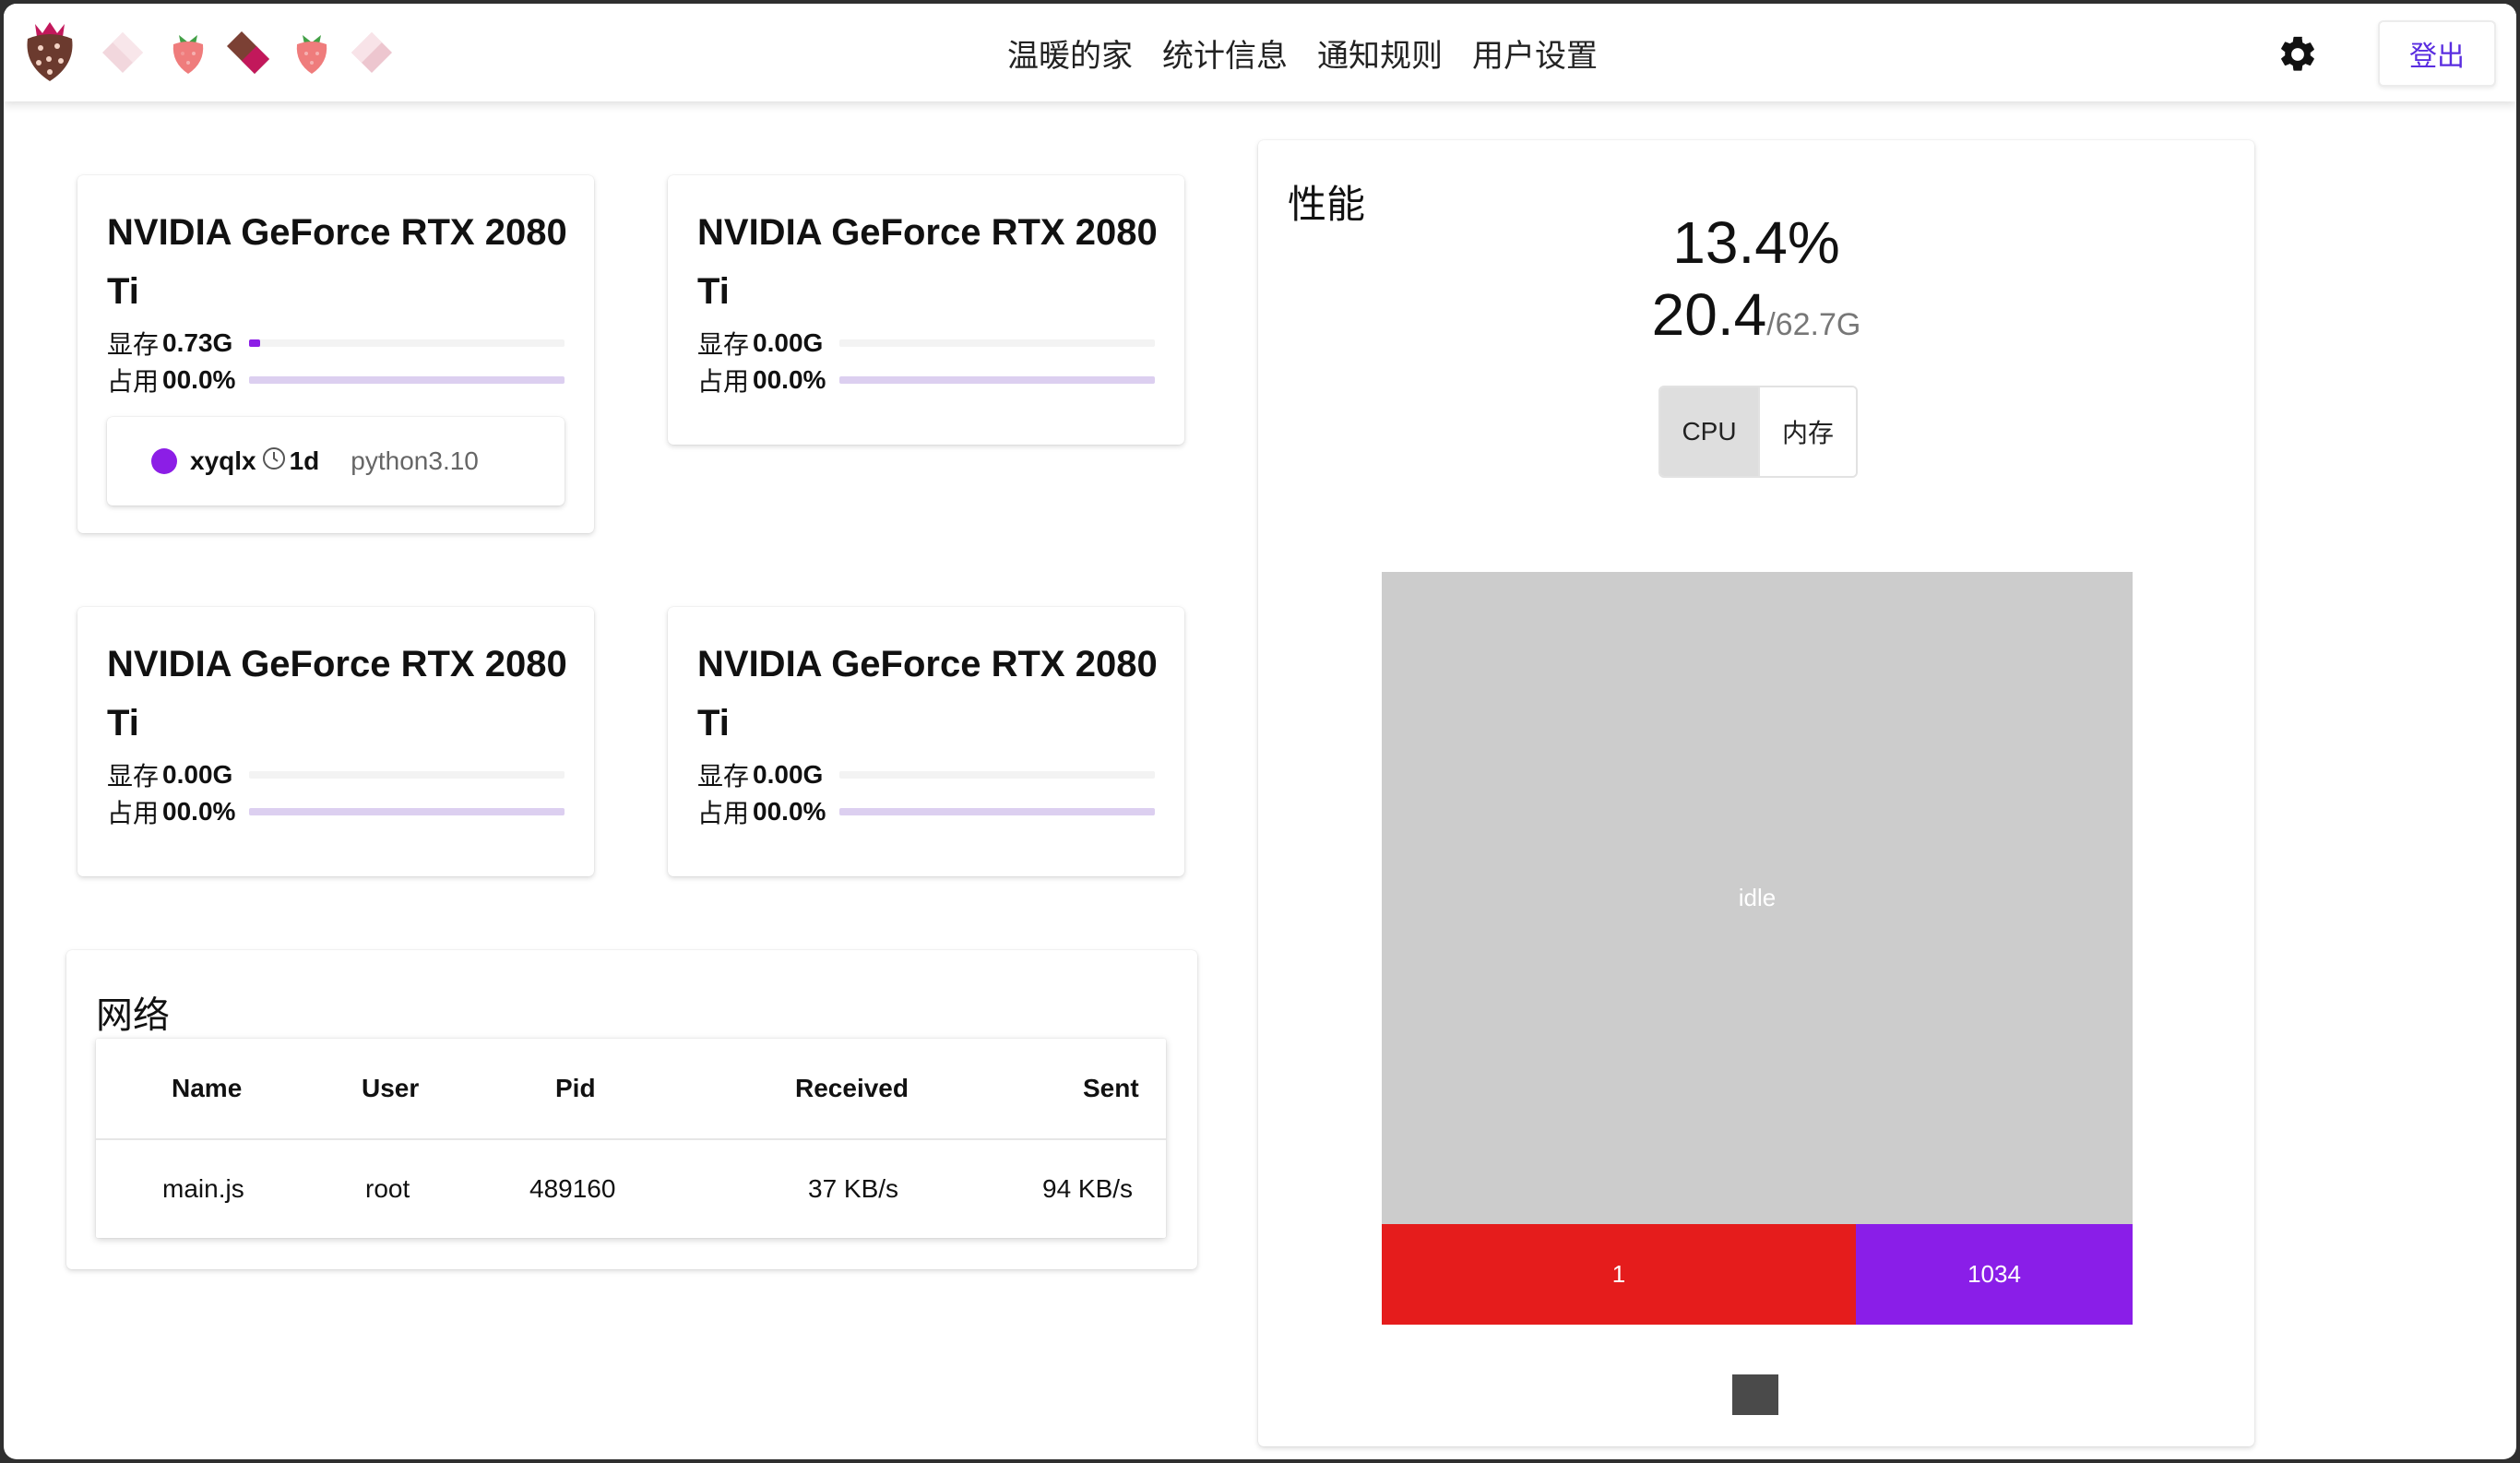 The image size is (2520, 1463). What do you see at coordinates (1535, 53) in the screenshot?
I see `nav-user-settings-link: 用户设置` at bounding box center [1535, 53].